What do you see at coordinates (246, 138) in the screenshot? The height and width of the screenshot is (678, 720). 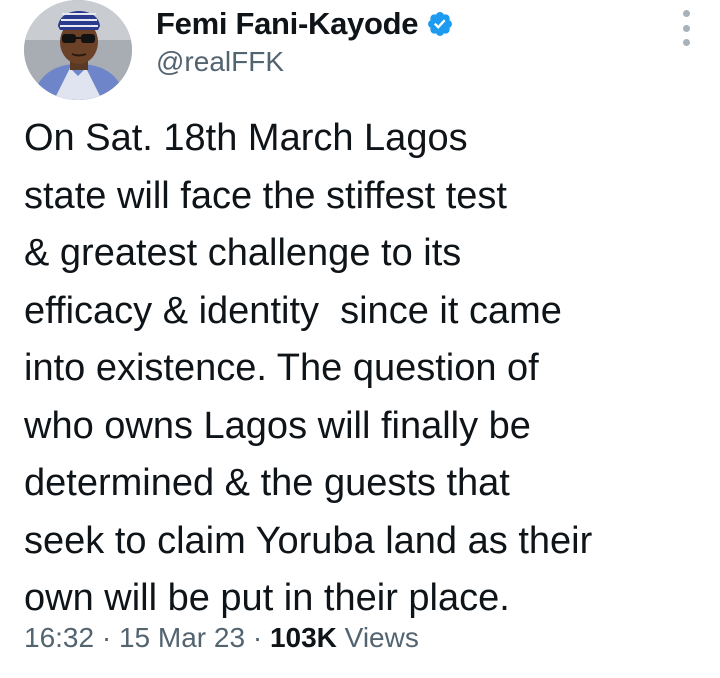 I see `tweet-text-line: On Sat. 18th March Lagos` at bounding box center [246, 138].